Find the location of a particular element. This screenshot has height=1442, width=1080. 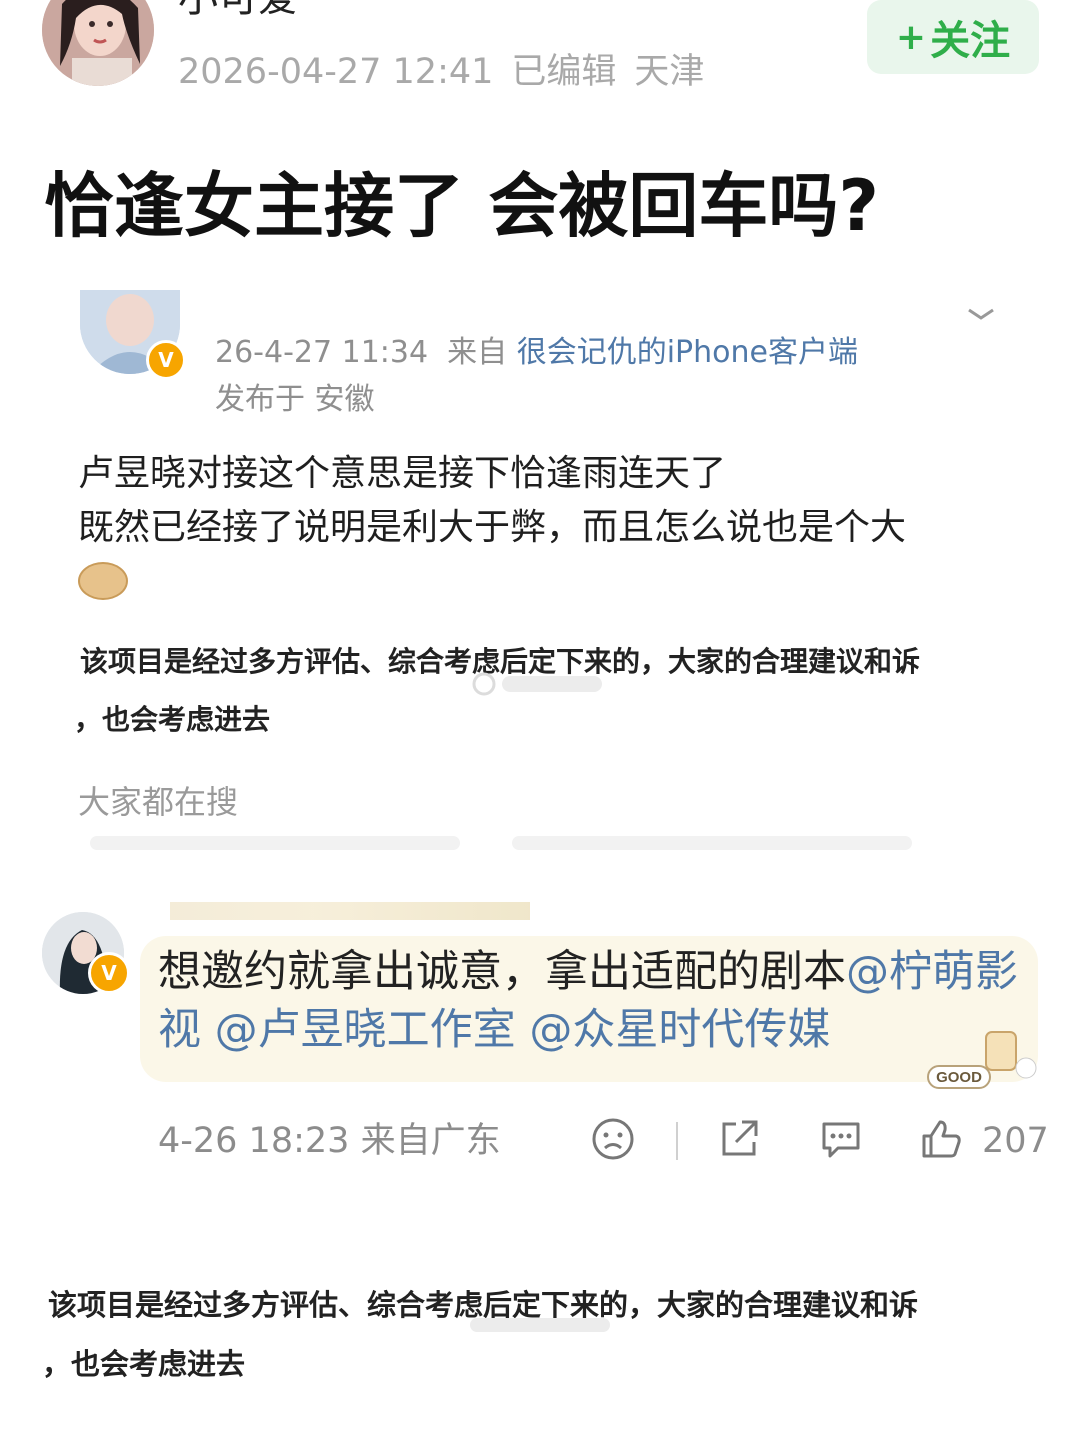

chevron-down-icon is located at coordinates (981, 316).